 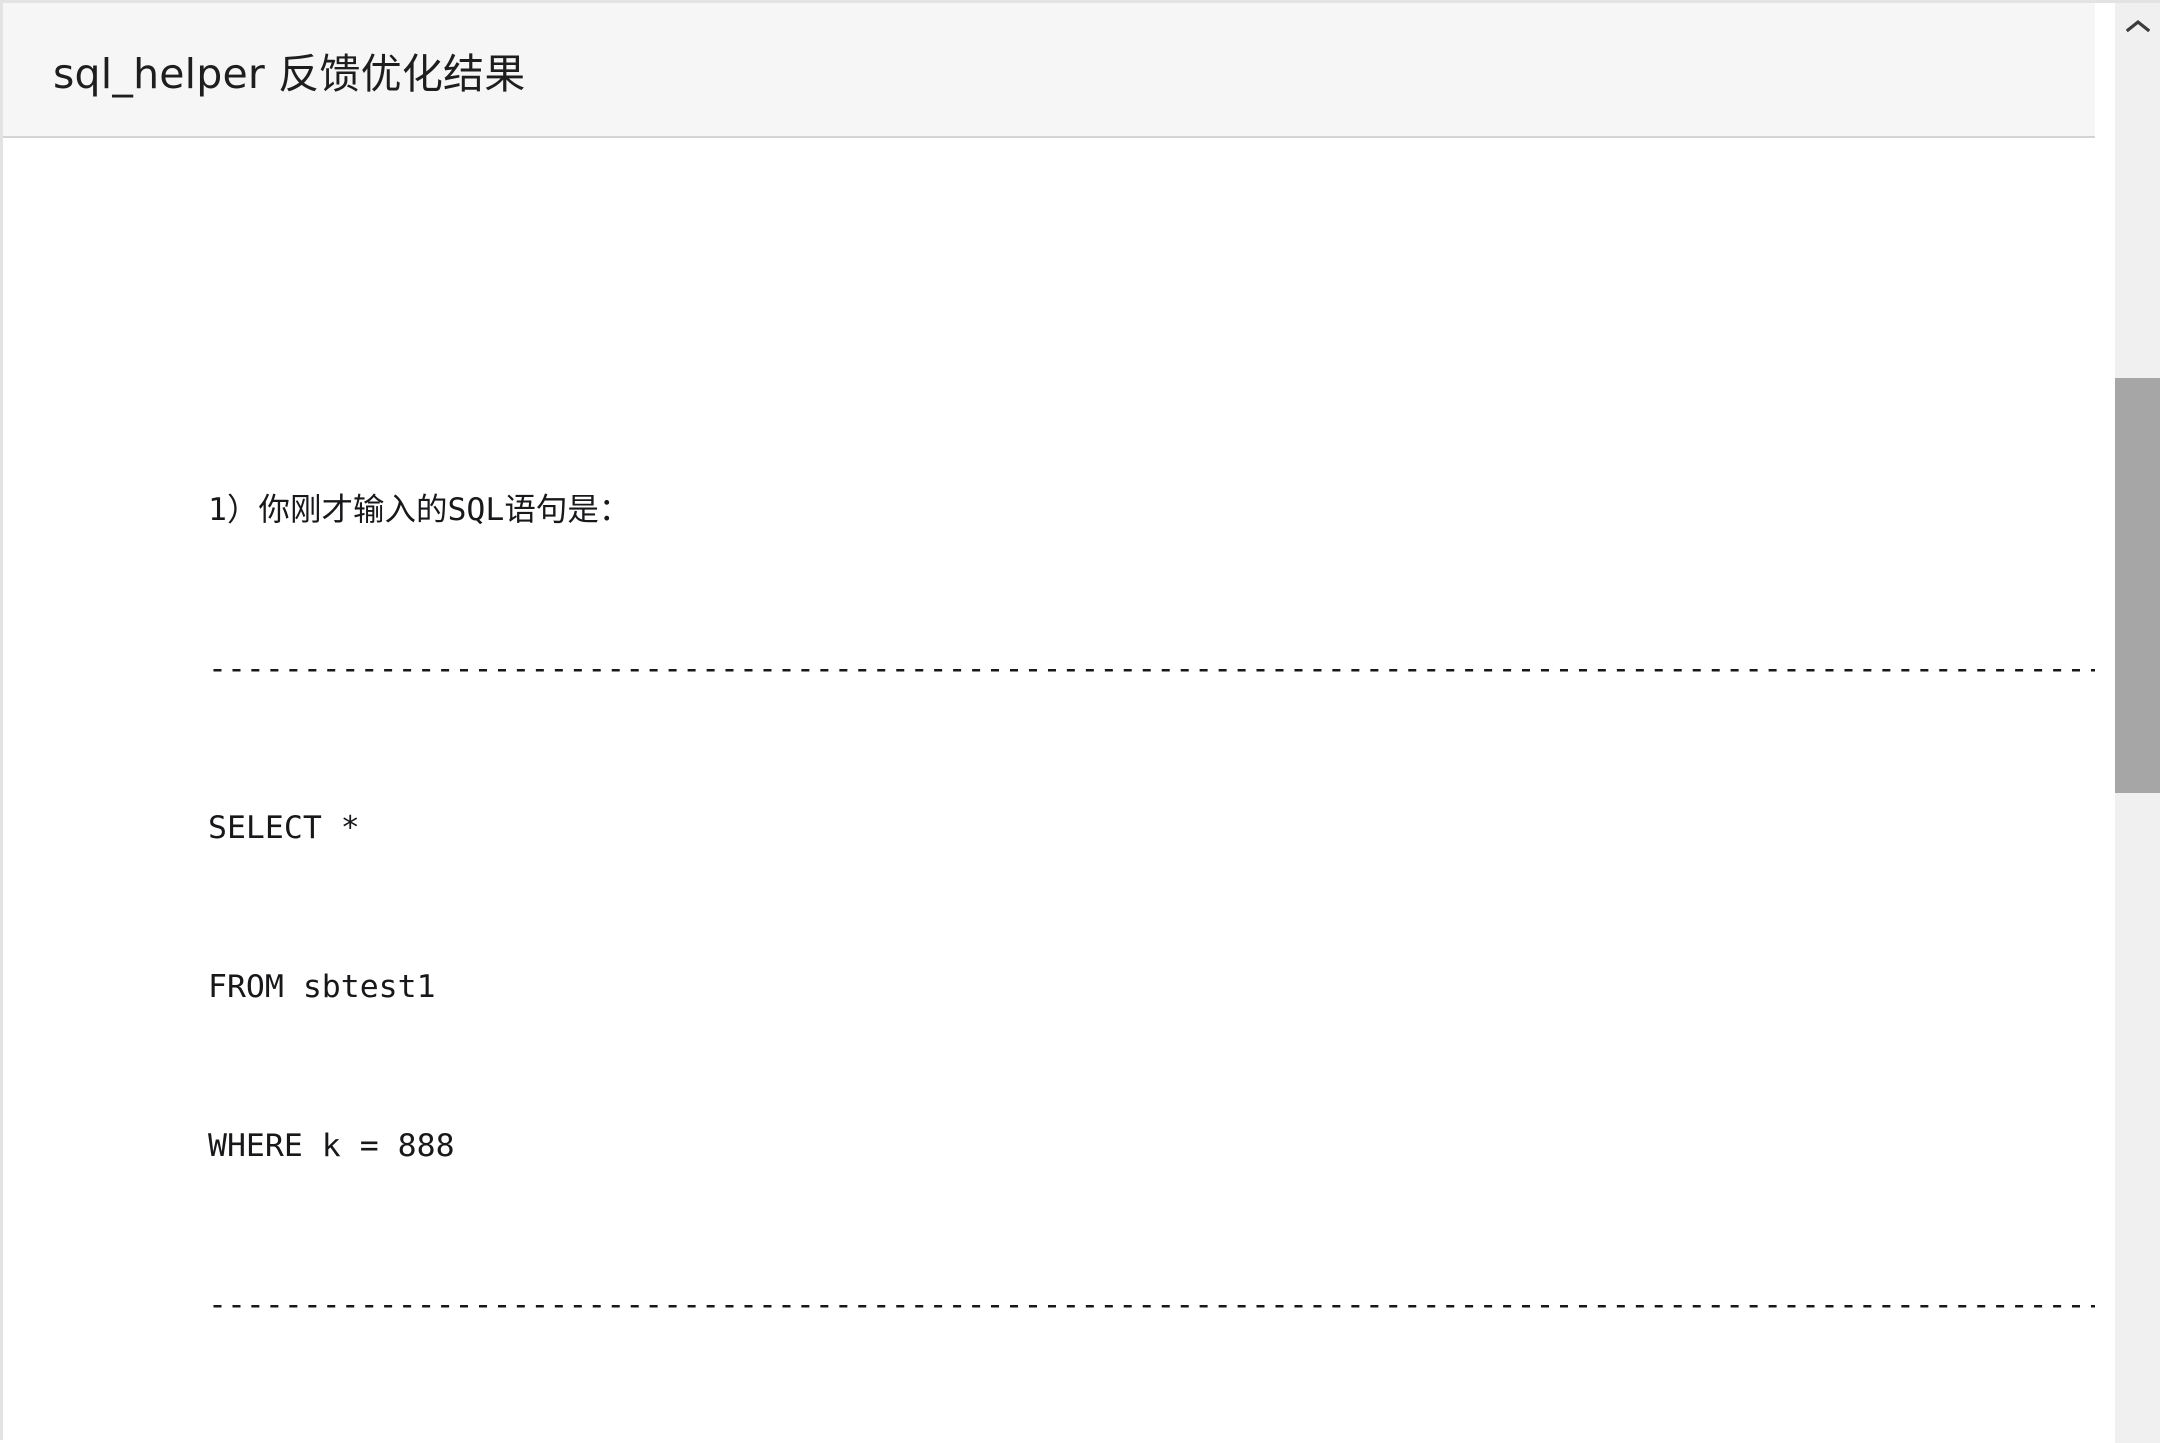 I want to click on scroll-up-button, so click(x=2137, y=25).